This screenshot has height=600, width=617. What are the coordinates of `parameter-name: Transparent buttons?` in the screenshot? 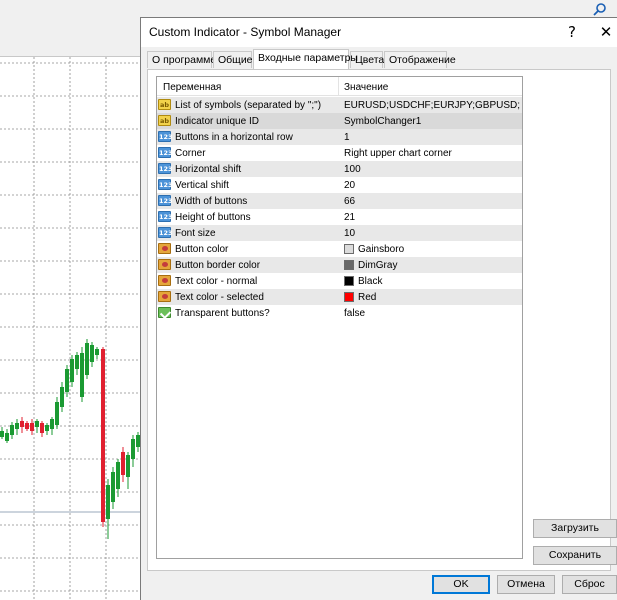 It's located at (222, 313).